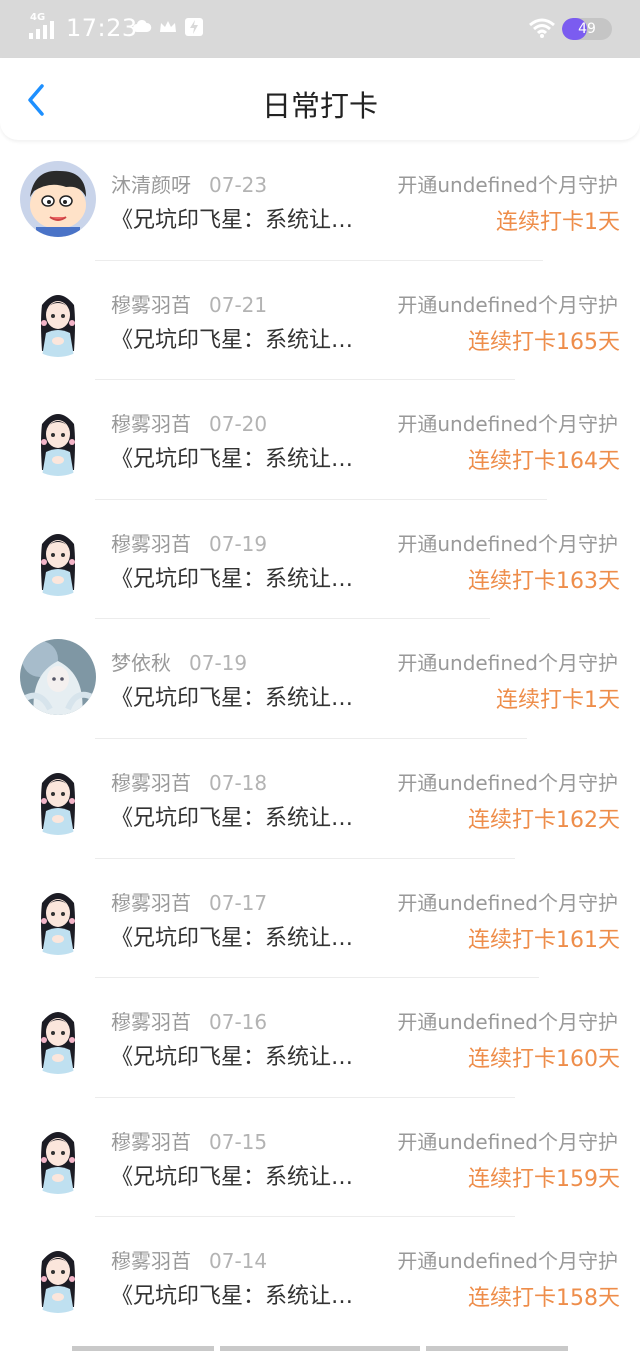 The width and height of the screenshot is (640, 1351). Describe the element at coordinates (544, 581) in the screenshot. I see `streak-count: 连续打卡163天` at that location.